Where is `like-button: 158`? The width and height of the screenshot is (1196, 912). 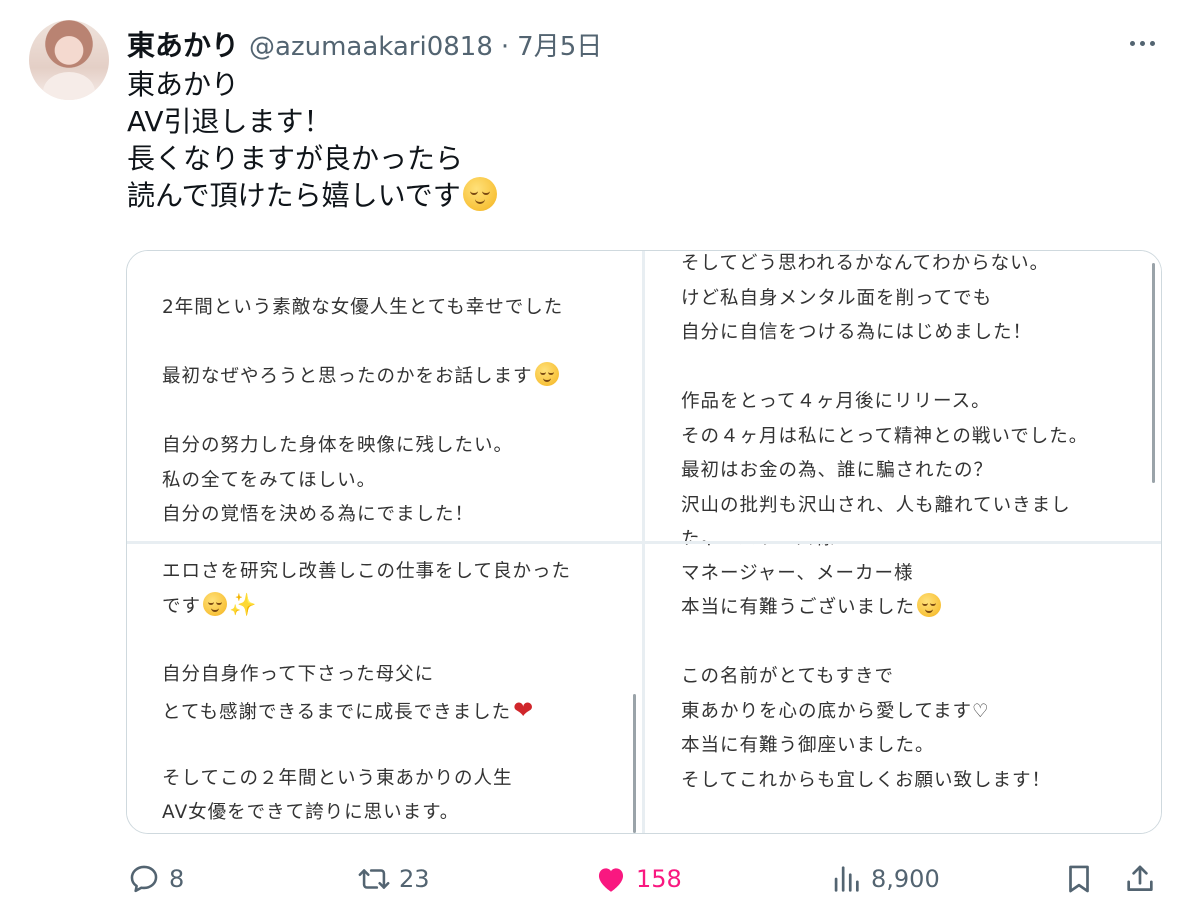
like-button: 158 is located at coordinates (638, 879).